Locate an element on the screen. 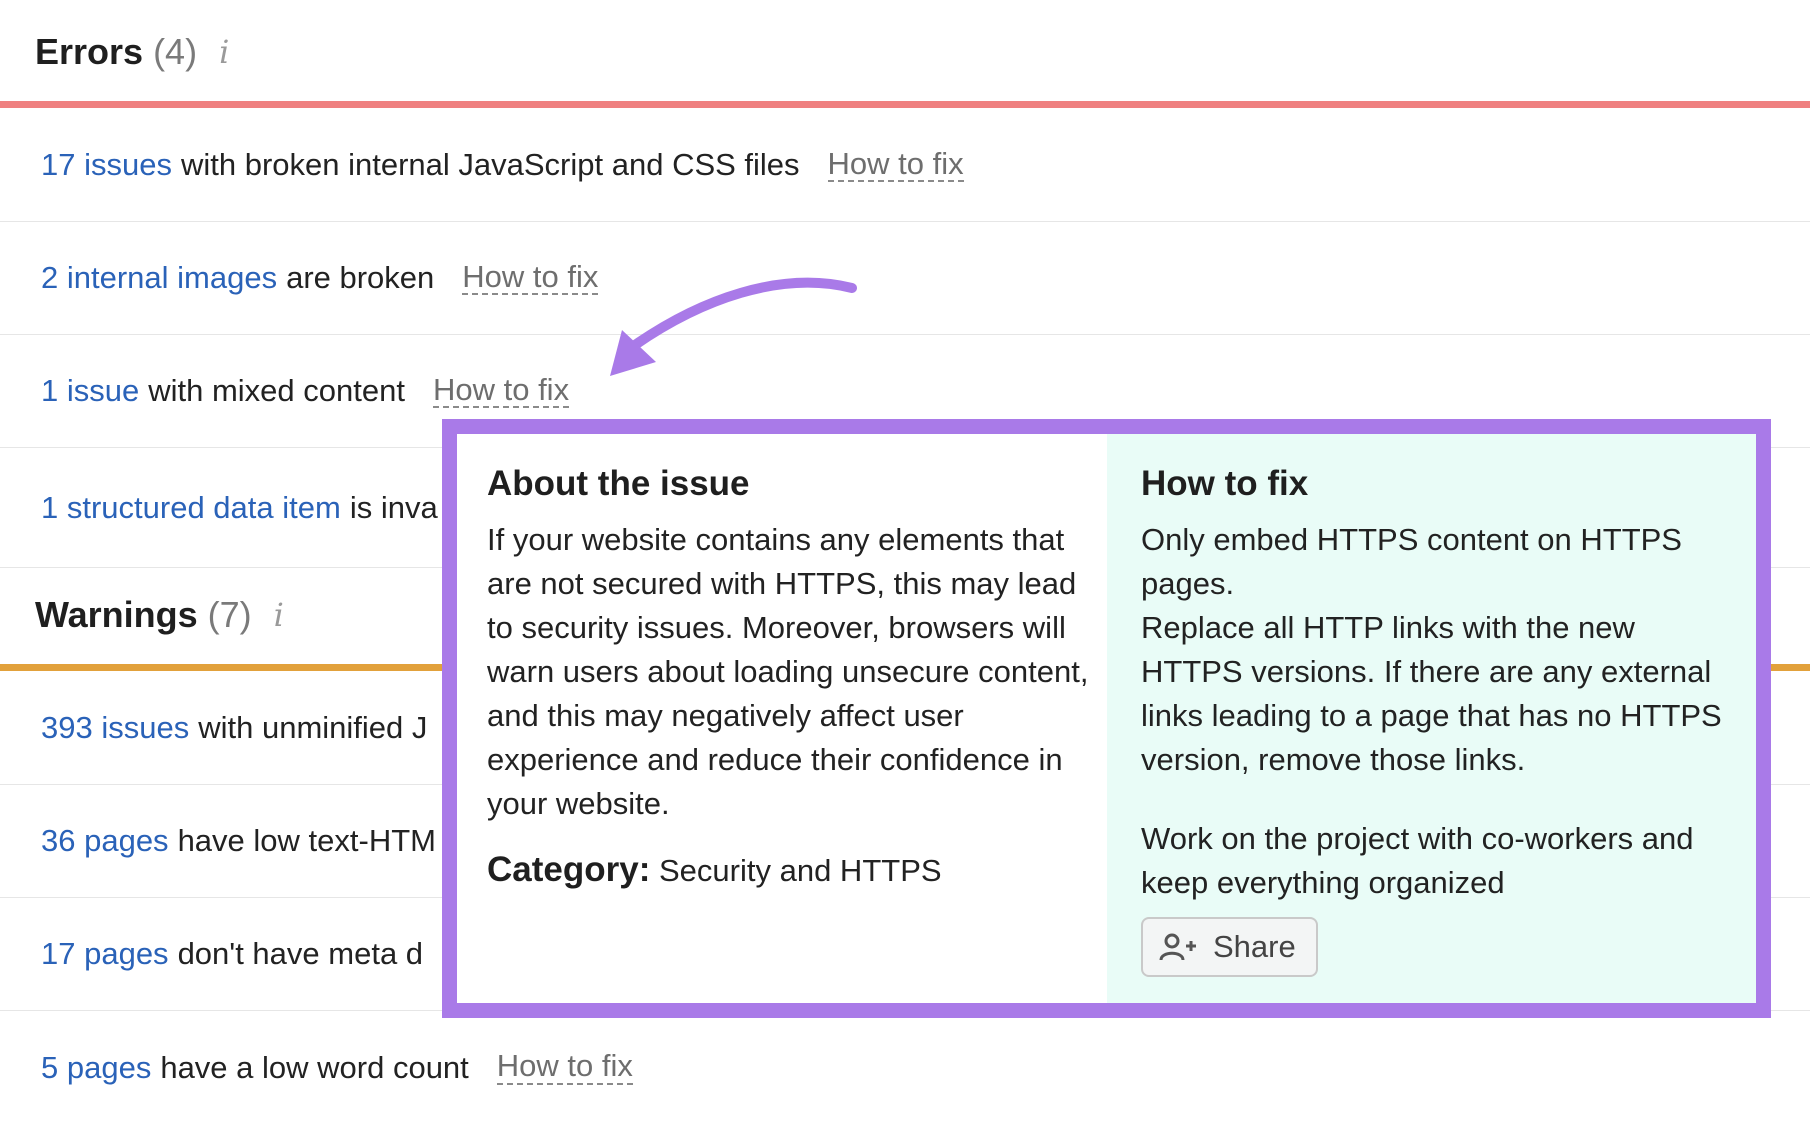  issue-description: have a low word count is located at coordinates (314, 1067).